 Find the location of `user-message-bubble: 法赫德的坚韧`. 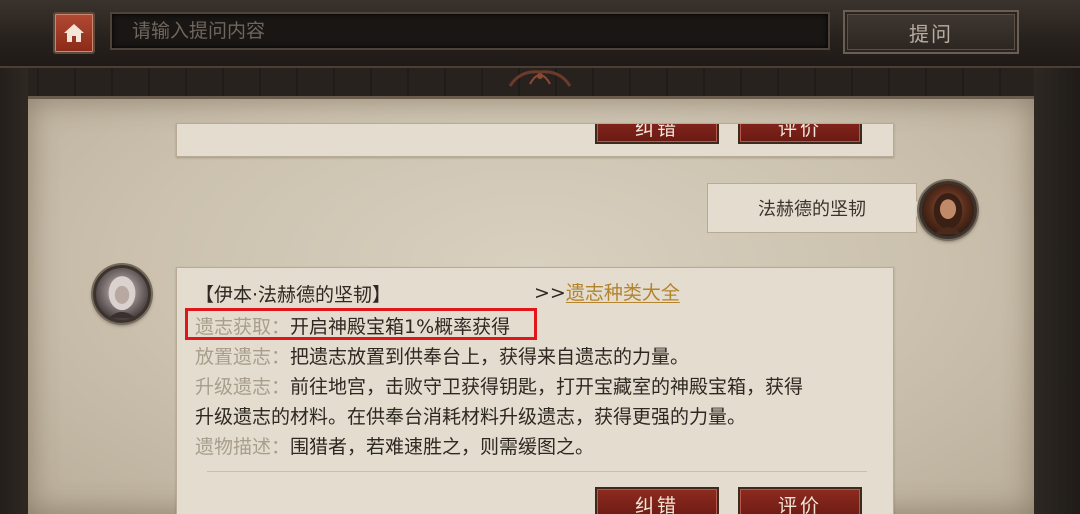

user-message-bubble: 法赫德的坚韧 is located at coordinates (816, 208).